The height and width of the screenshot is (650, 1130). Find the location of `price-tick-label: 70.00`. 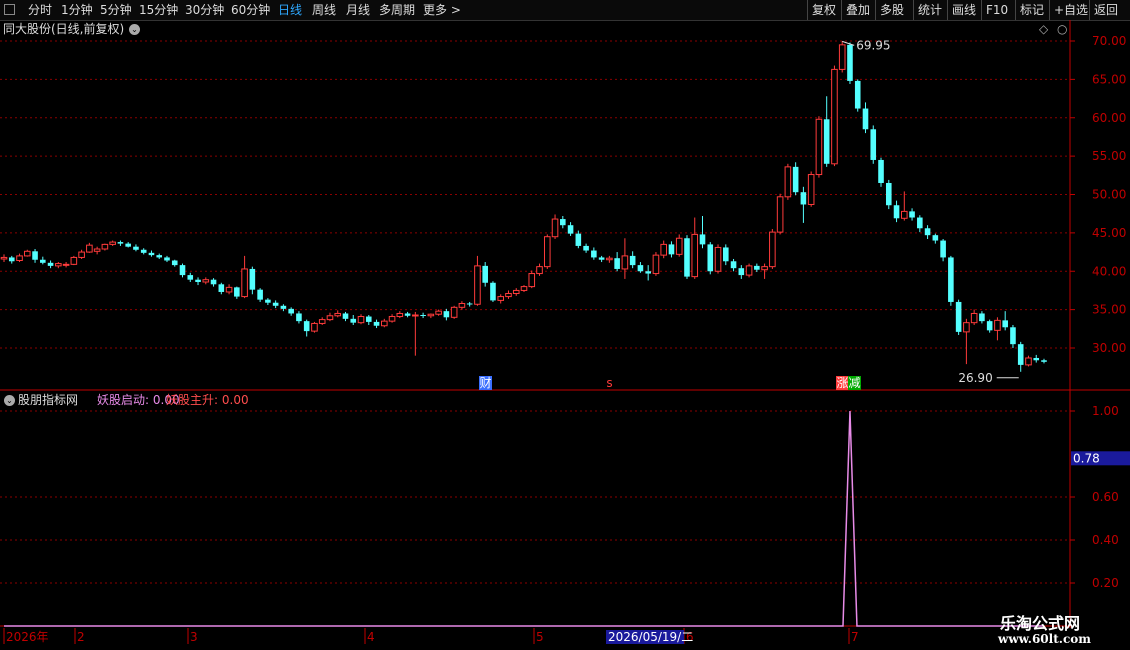

price-tick-label: 70.00 is located at coordinates (1109, 41).